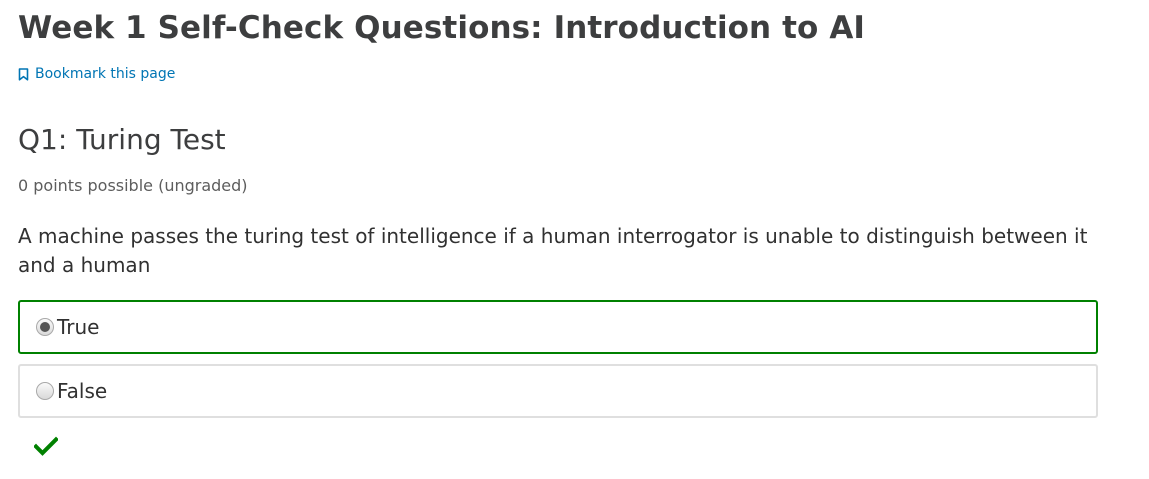 The height and width of the screenshot is (479, 1149). Describe the element at coordinates (558, 391) in the screenshot. I see `choice-false: False` at that location.